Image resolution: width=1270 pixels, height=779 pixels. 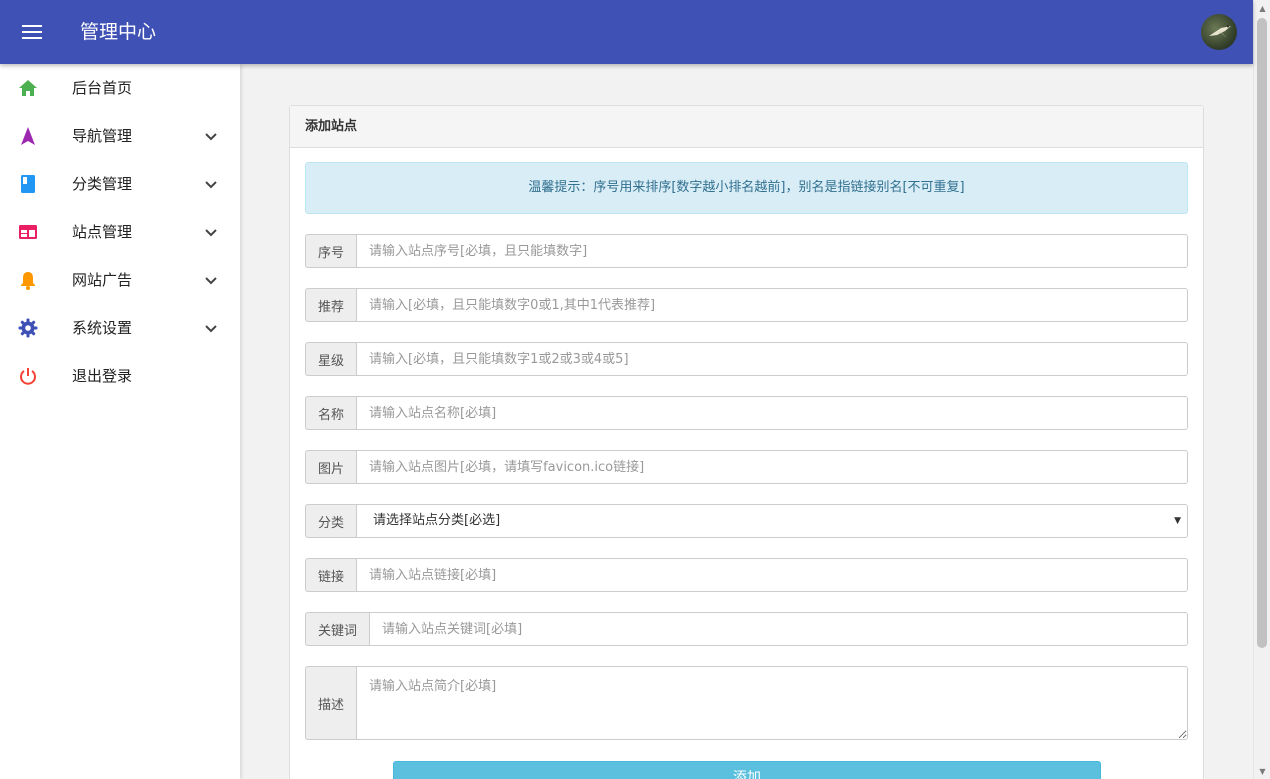 I want to click on sidebar-item-logout: 退出登录, so click(x=120, y=376).